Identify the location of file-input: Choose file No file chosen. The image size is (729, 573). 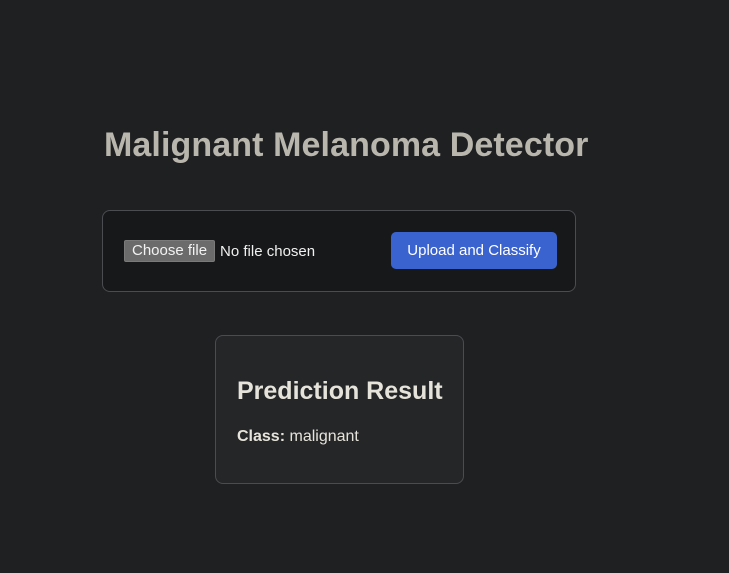
(219, 251).